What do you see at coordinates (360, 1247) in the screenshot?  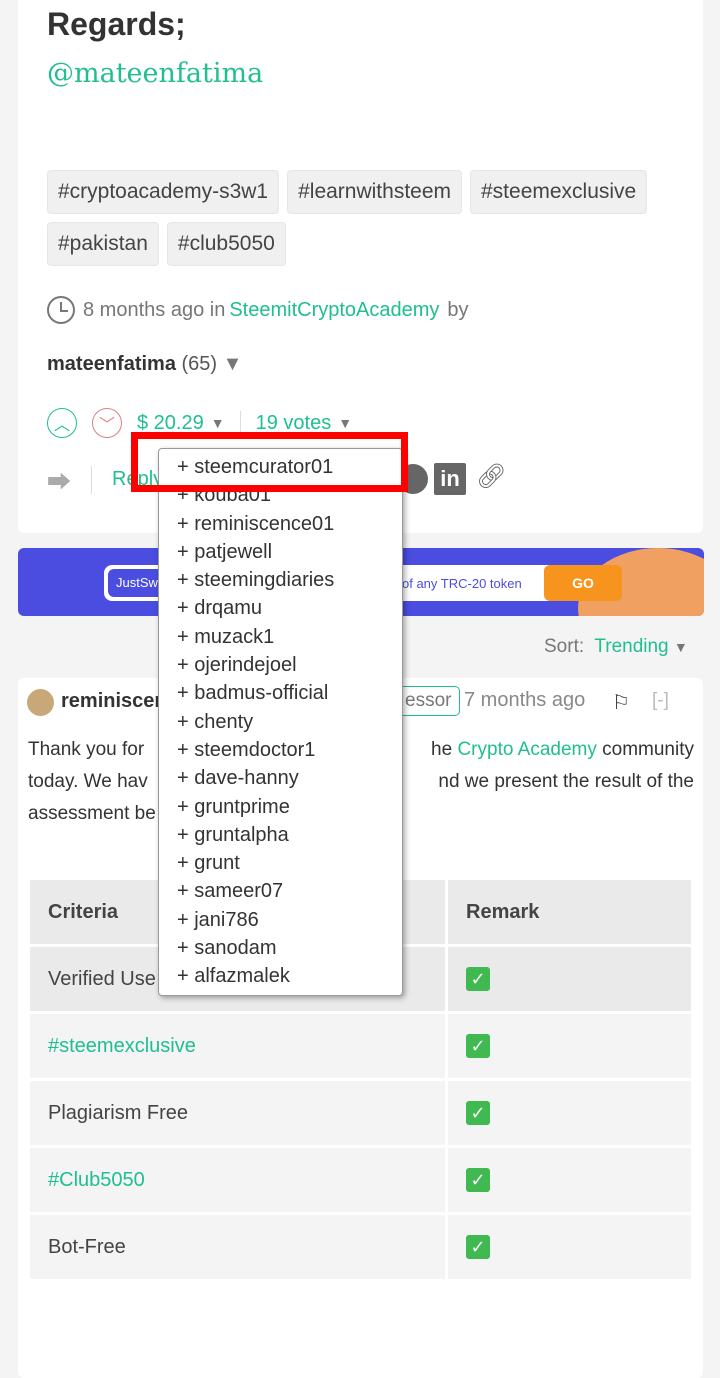 I see `table-row: Bot-Free ✓` at bounding box center [360, 1247].